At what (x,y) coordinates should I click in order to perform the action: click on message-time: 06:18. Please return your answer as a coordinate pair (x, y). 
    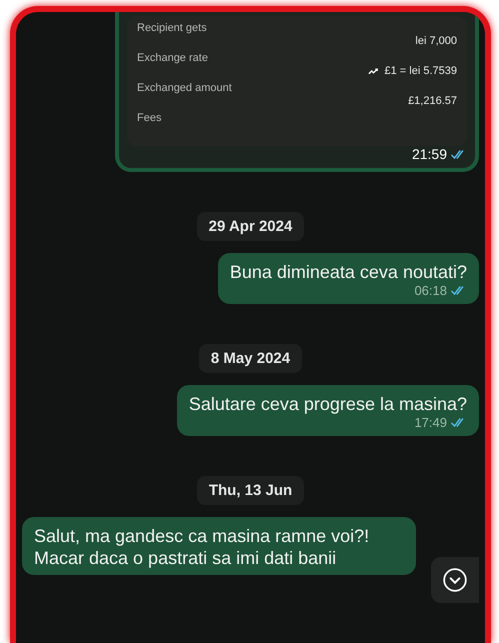
    Looking at the image, I should click on (430, 290).